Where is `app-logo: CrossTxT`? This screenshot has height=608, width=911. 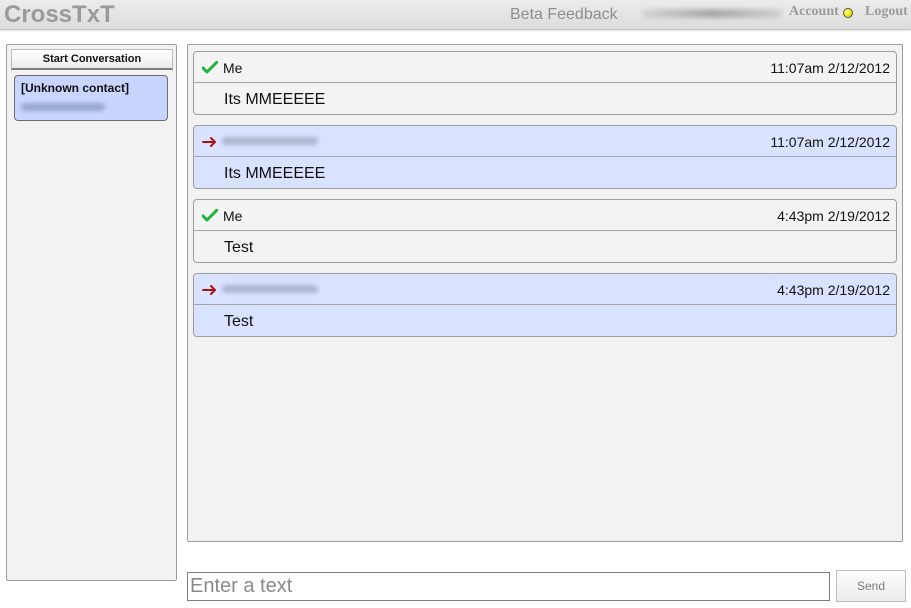
app-logo: CrossTxT is located at coordinates (59, 14).